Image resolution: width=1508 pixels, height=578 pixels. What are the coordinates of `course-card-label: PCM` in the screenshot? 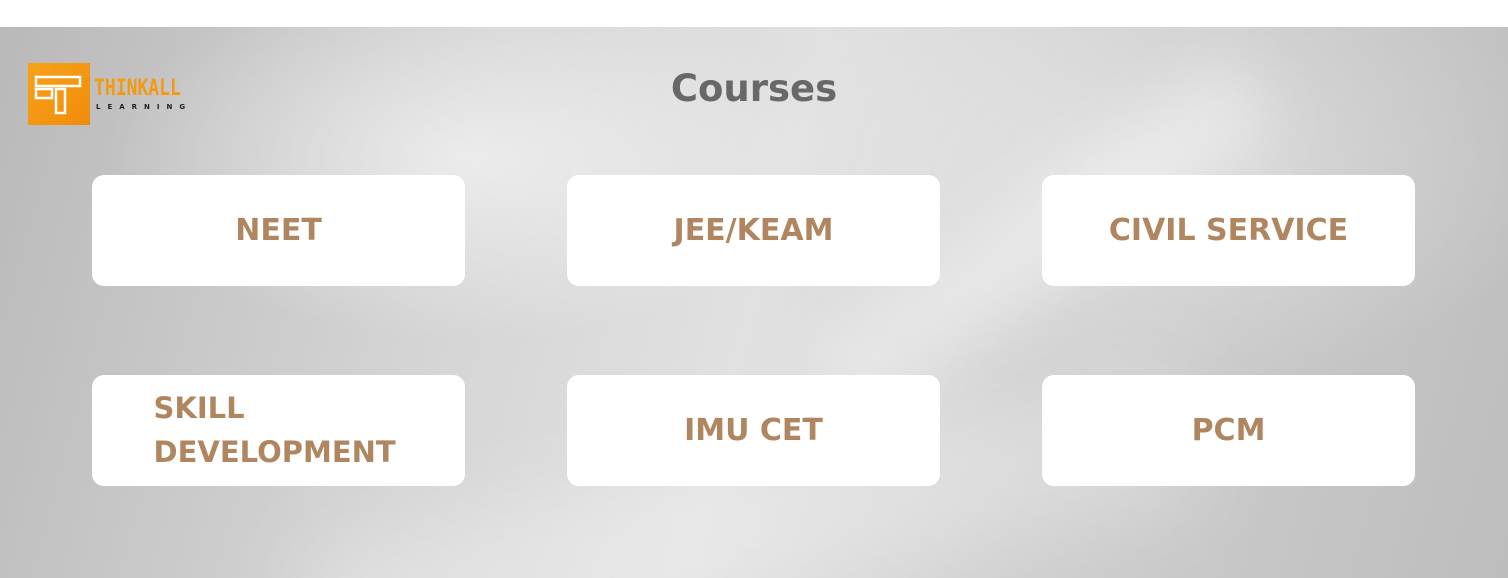 It's located at (1228, 430).